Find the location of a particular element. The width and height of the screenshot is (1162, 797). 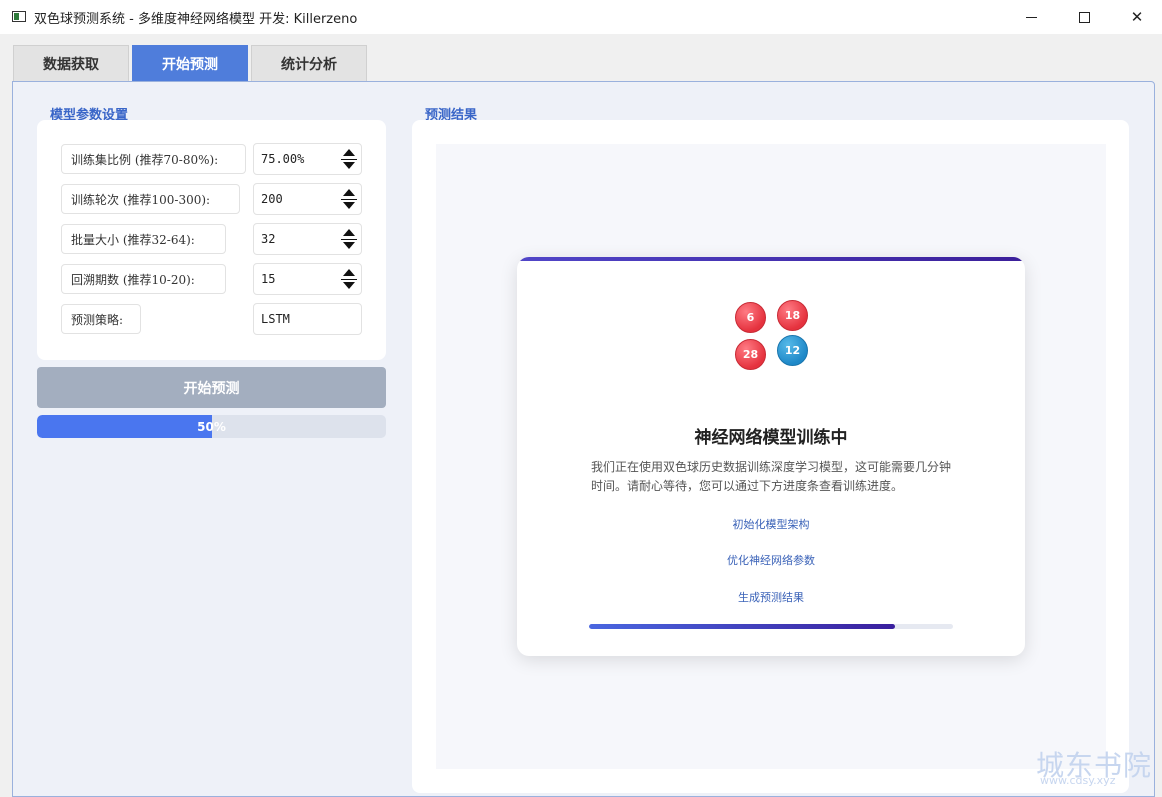

strategy-select: LSTM is located at coordinates (307, 319).